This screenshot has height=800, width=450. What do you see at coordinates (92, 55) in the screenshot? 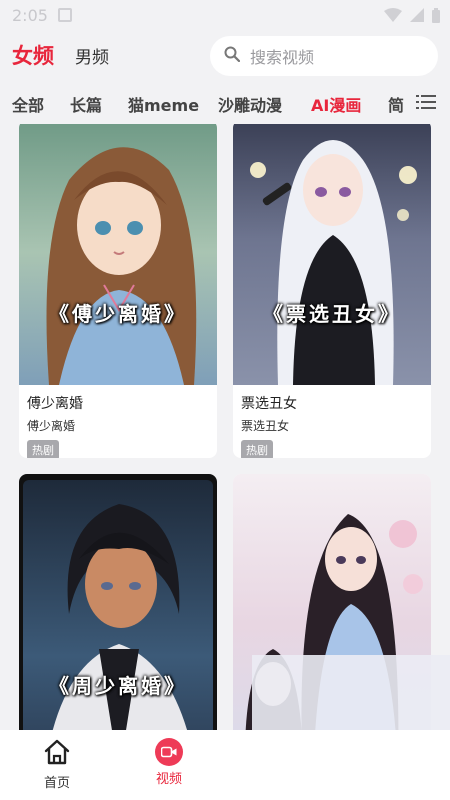
I see `tab-male: 男频` at bounding box center [92, 55].